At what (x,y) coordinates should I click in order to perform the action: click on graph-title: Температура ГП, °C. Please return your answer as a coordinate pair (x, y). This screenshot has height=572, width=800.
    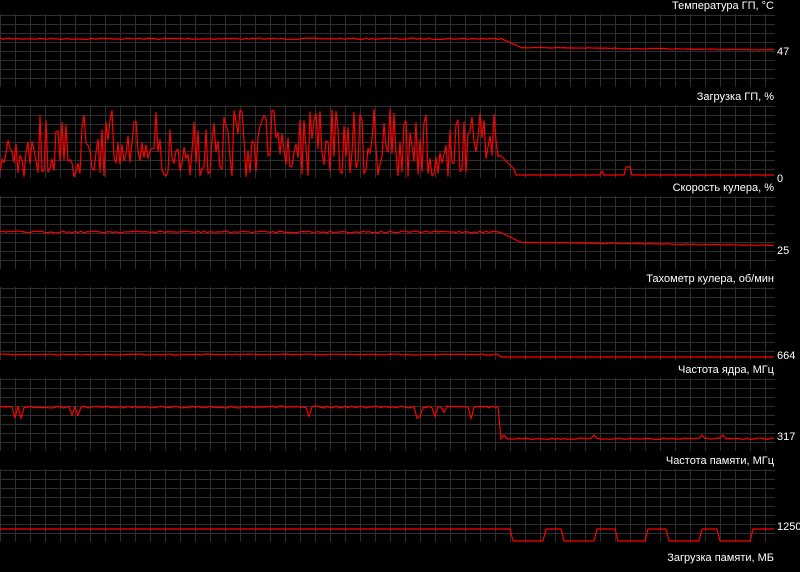
    Looking at the image, I should click on (723, 6).